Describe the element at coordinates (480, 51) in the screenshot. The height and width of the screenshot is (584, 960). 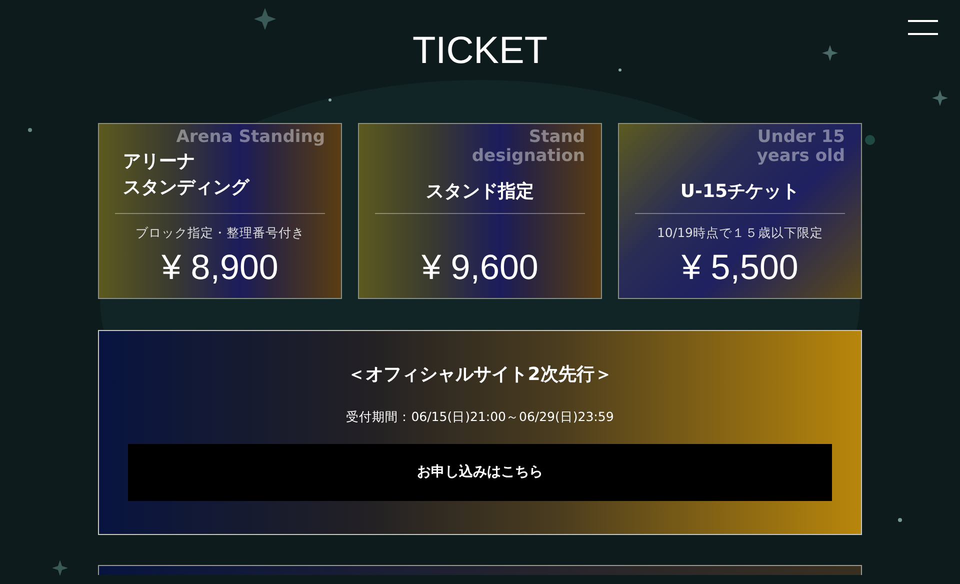
I see `page-title: TICKET` at that location.